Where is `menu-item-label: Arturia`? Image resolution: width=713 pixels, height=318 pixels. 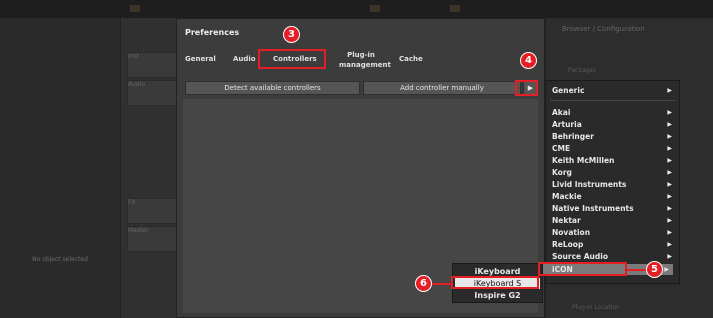 menu-item-label: Arturia is located at coordinates (567, 124).